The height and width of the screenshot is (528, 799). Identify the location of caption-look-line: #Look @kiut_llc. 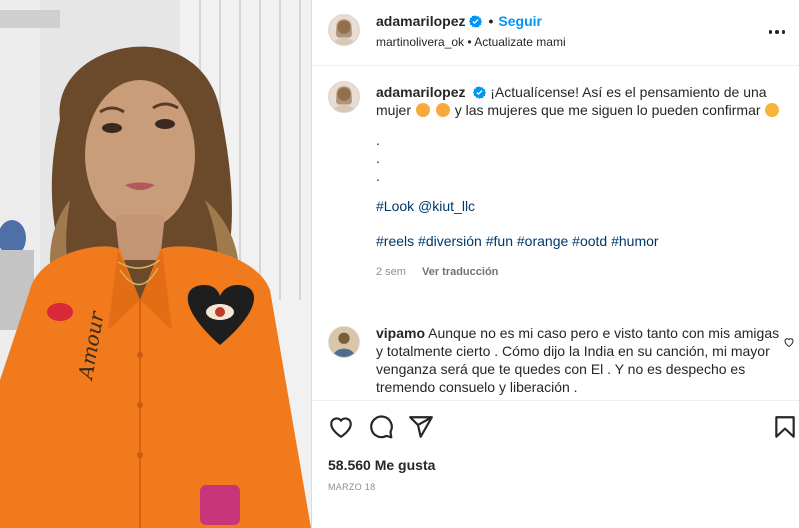
(581, 206).